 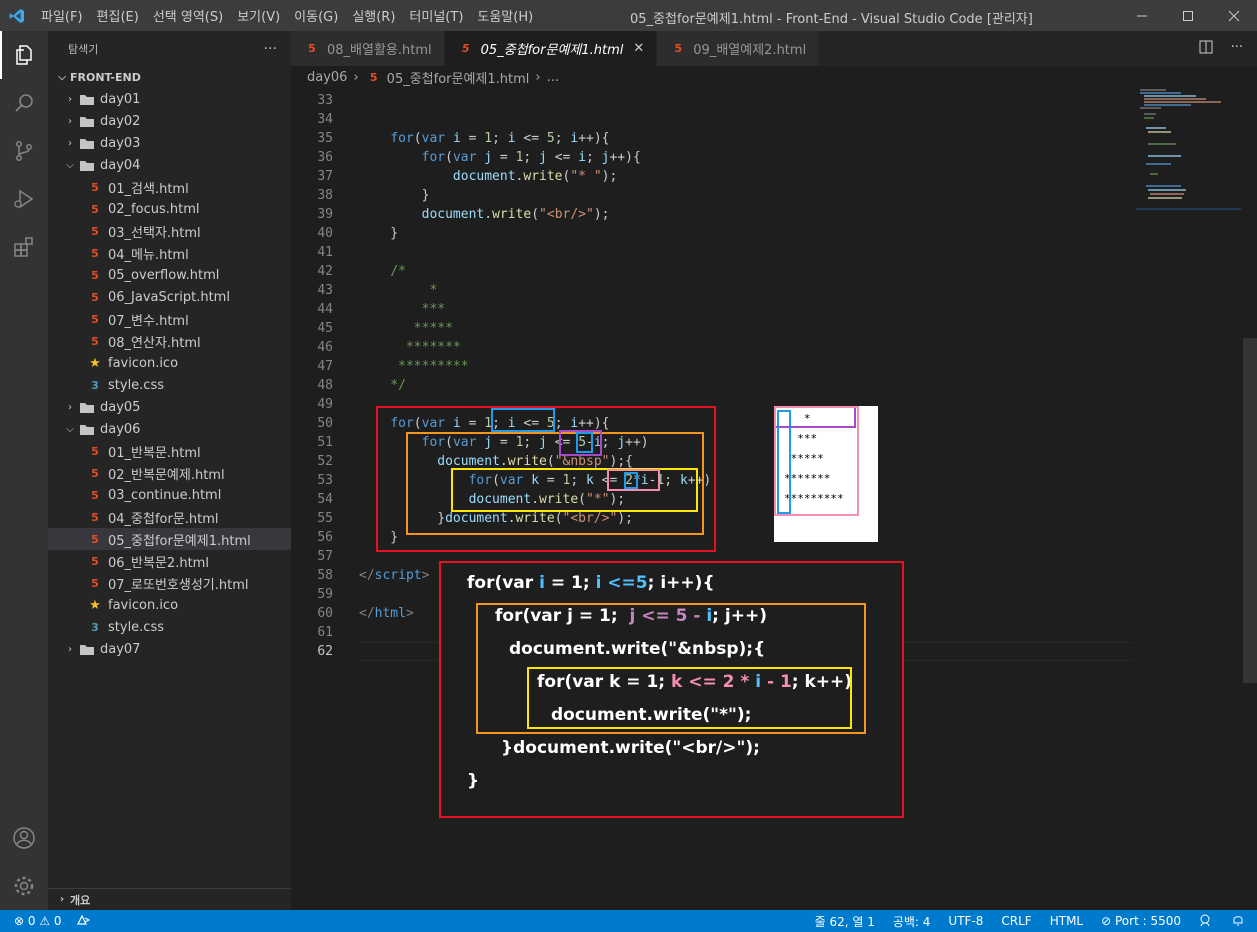 I want to click on tab-label: 09_배열예제2.html, so click(x=750, y=50).